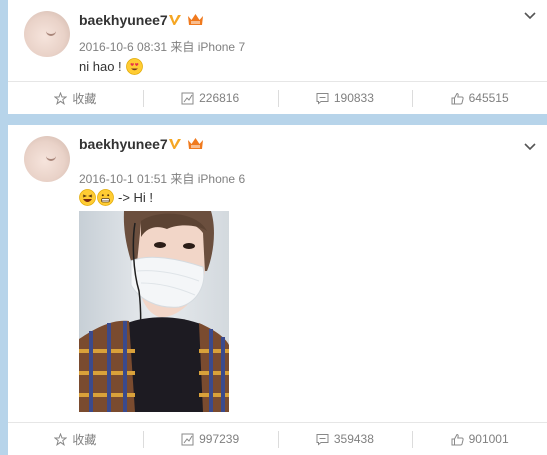 The width and height of the screenshot is (547, 455). I want to click on comment-button: 190833, so click(345, 98).